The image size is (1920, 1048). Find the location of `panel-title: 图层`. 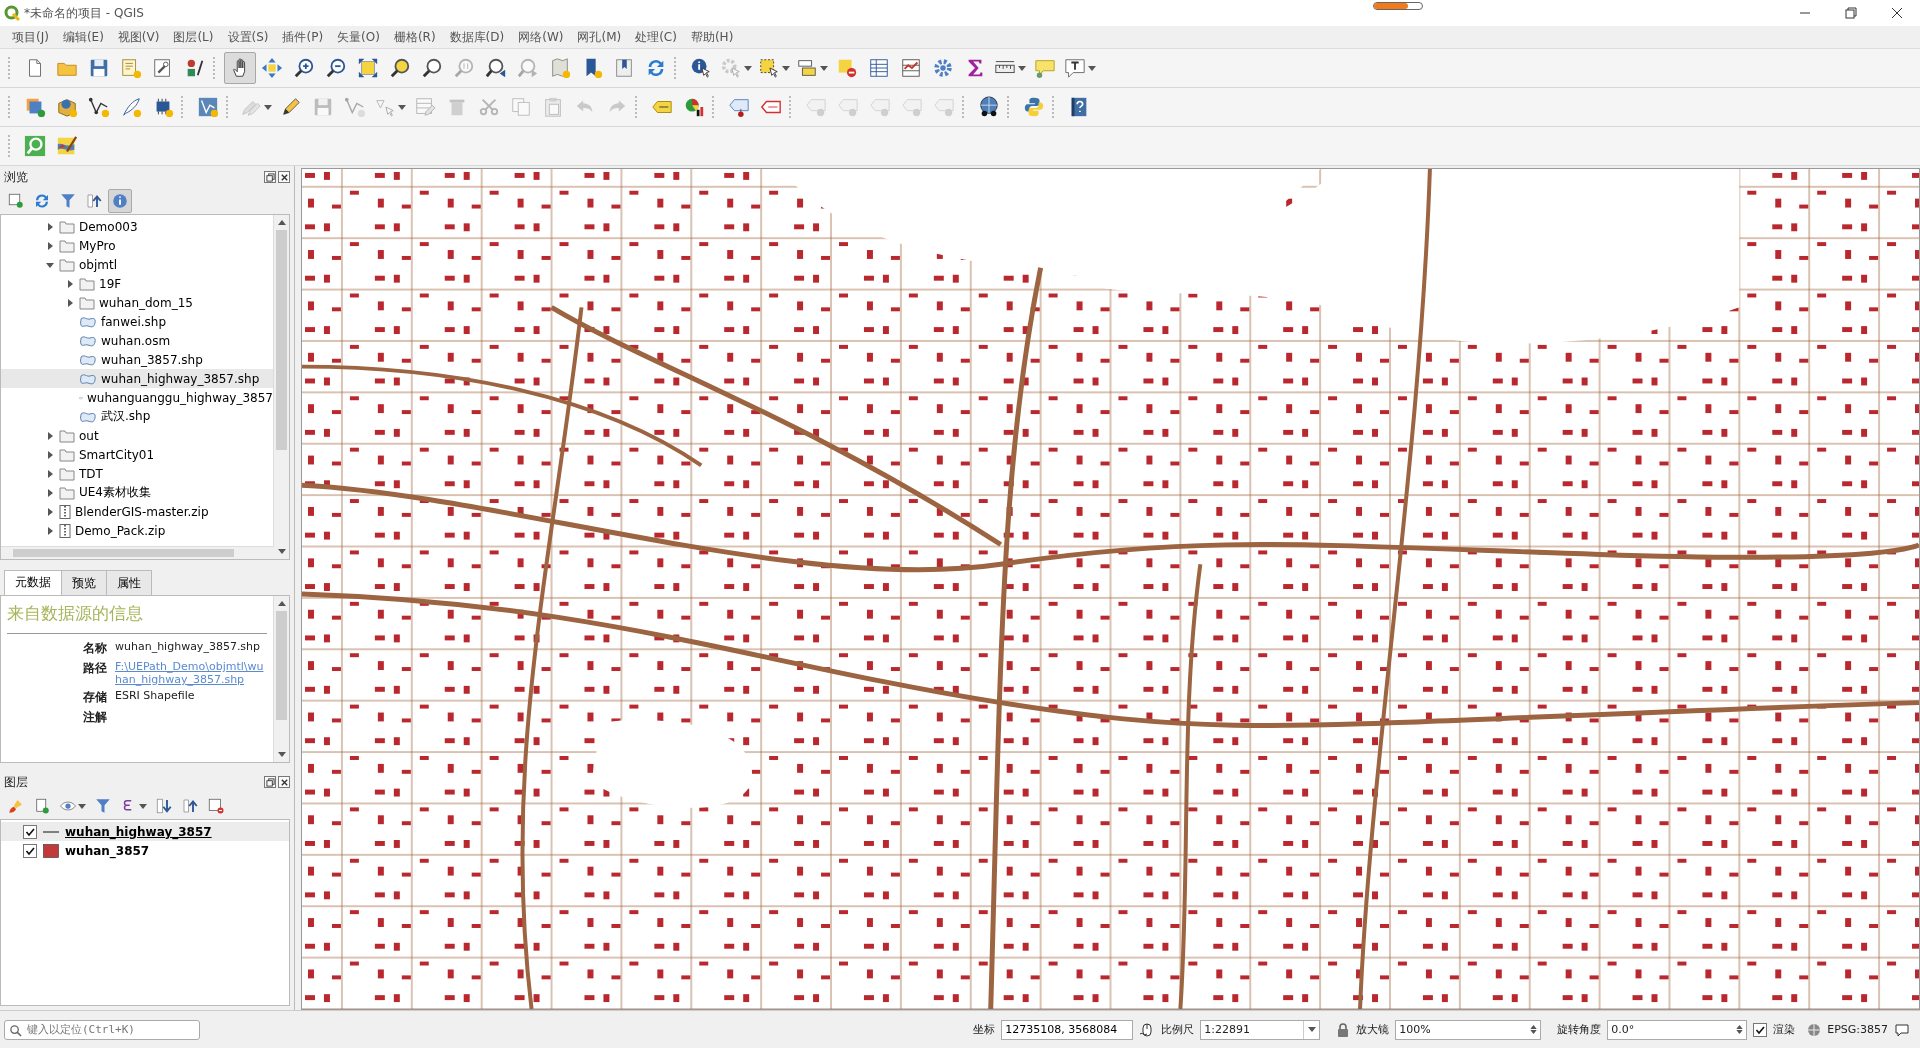

panel-title: 图层 is located at coordinates (16, 782).